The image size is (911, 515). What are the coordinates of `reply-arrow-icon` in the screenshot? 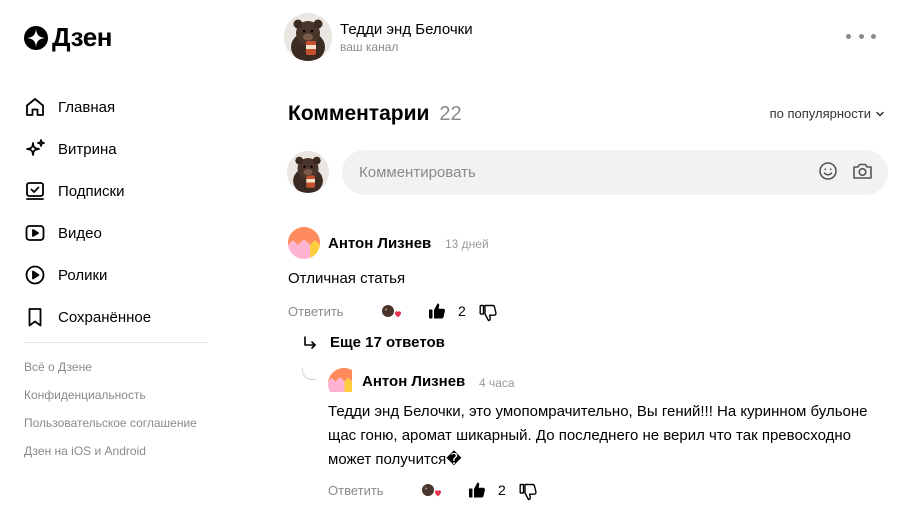 It's located at (310, 342).